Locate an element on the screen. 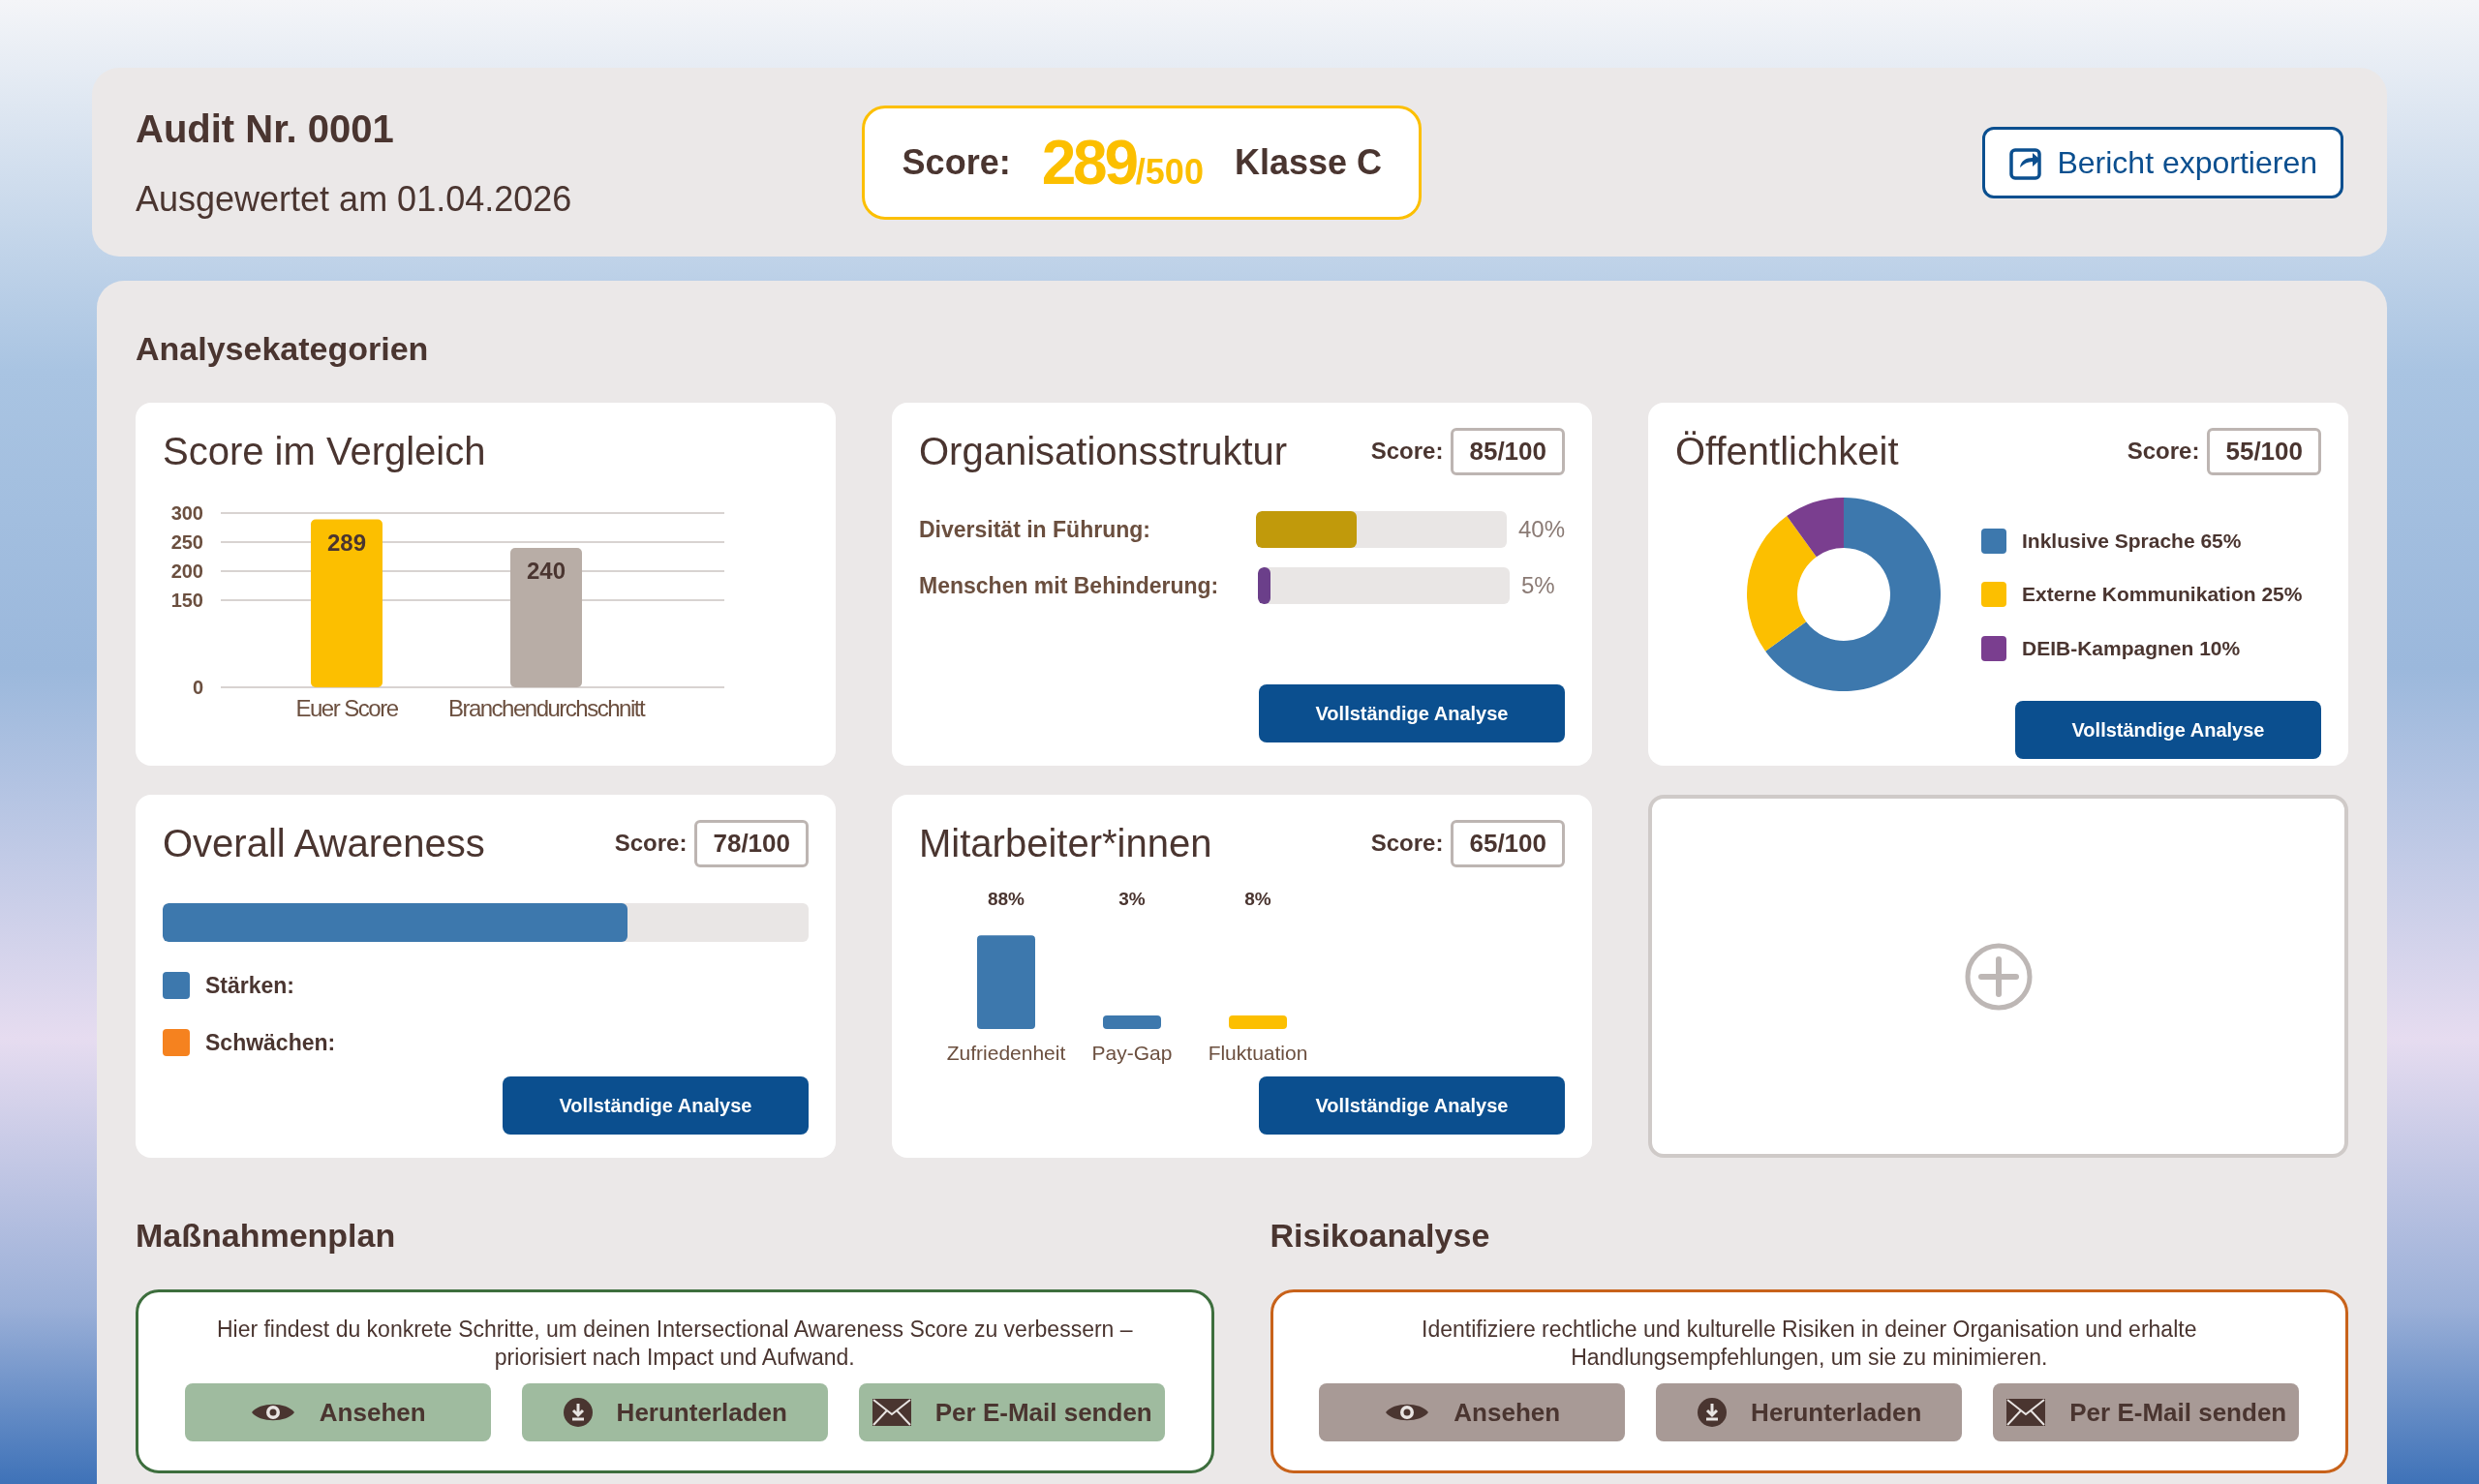 This screenshot has height=1484, width=2479. legend-label: DEIB-Kampagnen 10% is located at coordinates (2132, 648).